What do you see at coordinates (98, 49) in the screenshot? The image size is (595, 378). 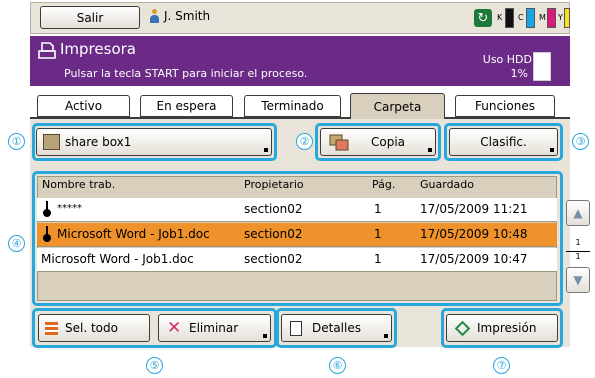 I see `page-title: Impresora` at bounding box center [98, 49].